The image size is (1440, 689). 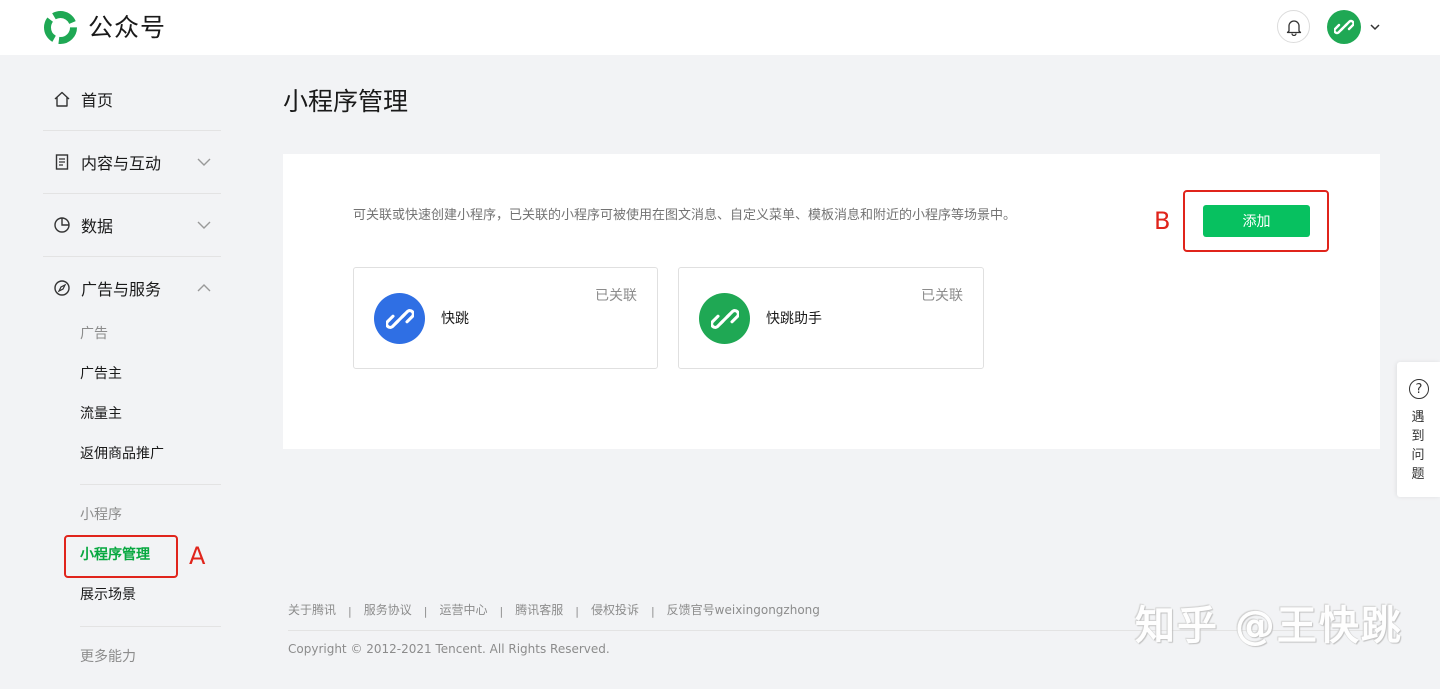 What do you see at coordinates (121, 289) in the screenshot?
I see `sidebar-item-label: 广告与服务` at bounding box center [121, 289].